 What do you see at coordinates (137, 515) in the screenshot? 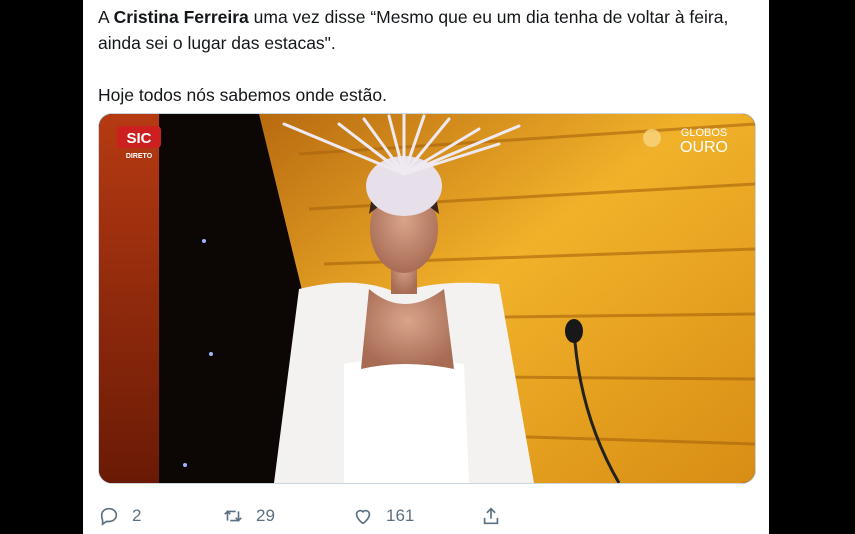
I see `reply-count: 2` at bounding box center [137, 515].